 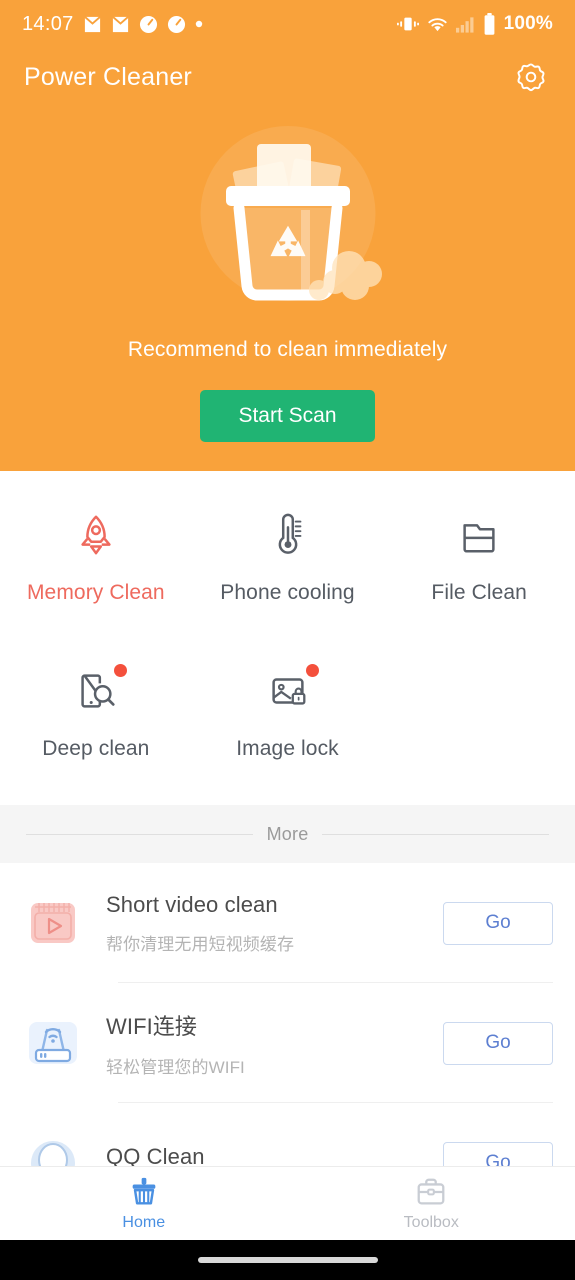 What do you see at coordinates (96, 535) in the screenshot?
I see `rocket-icon` at bounding box center [96, 535].